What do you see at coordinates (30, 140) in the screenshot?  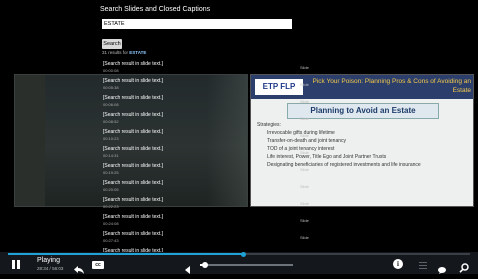 I see `video-background-door` at bounding box center [30, 140].